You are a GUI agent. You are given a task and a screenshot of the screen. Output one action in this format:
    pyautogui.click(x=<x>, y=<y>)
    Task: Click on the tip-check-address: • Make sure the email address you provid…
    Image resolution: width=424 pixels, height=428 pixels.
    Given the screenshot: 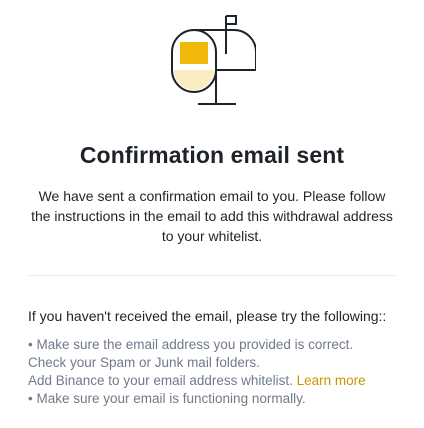 What is the action you would take?
    pyautogui.click(x=191, y=344)
    